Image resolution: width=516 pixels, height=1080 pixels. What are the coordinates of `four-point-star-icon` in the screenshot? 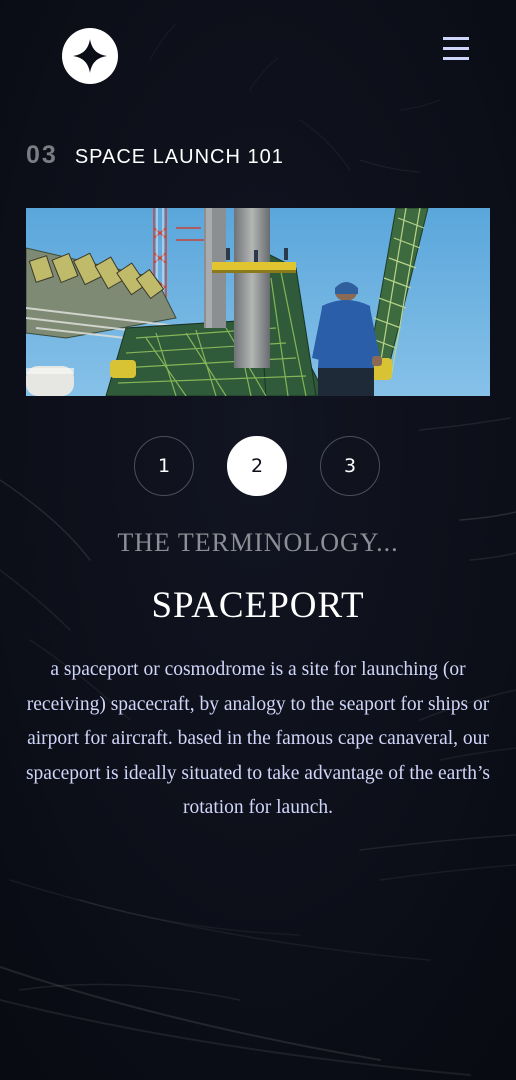 It's located at (90, 56).